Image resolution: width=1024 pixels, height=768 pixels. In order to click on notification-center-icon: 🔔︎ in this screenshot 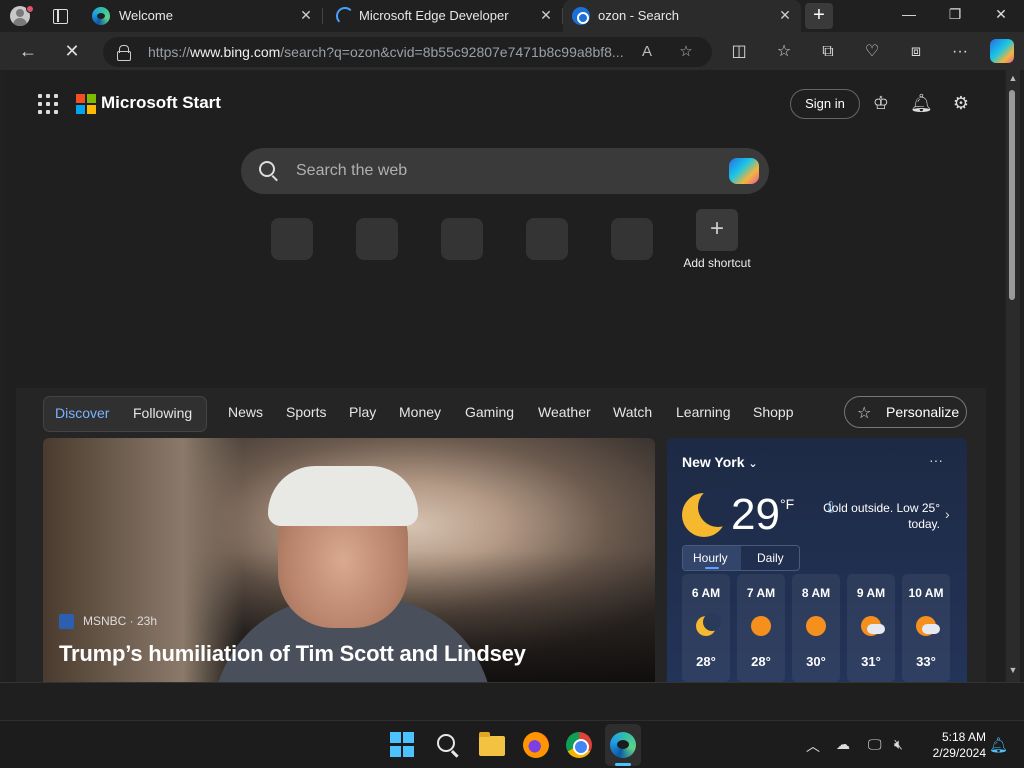, I will do `click(998, 745)`.